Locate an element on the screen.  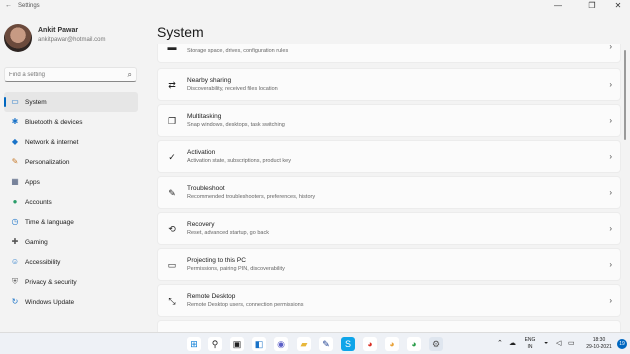
accessibility-icon: ☺ is located at coordinates (15, 261).